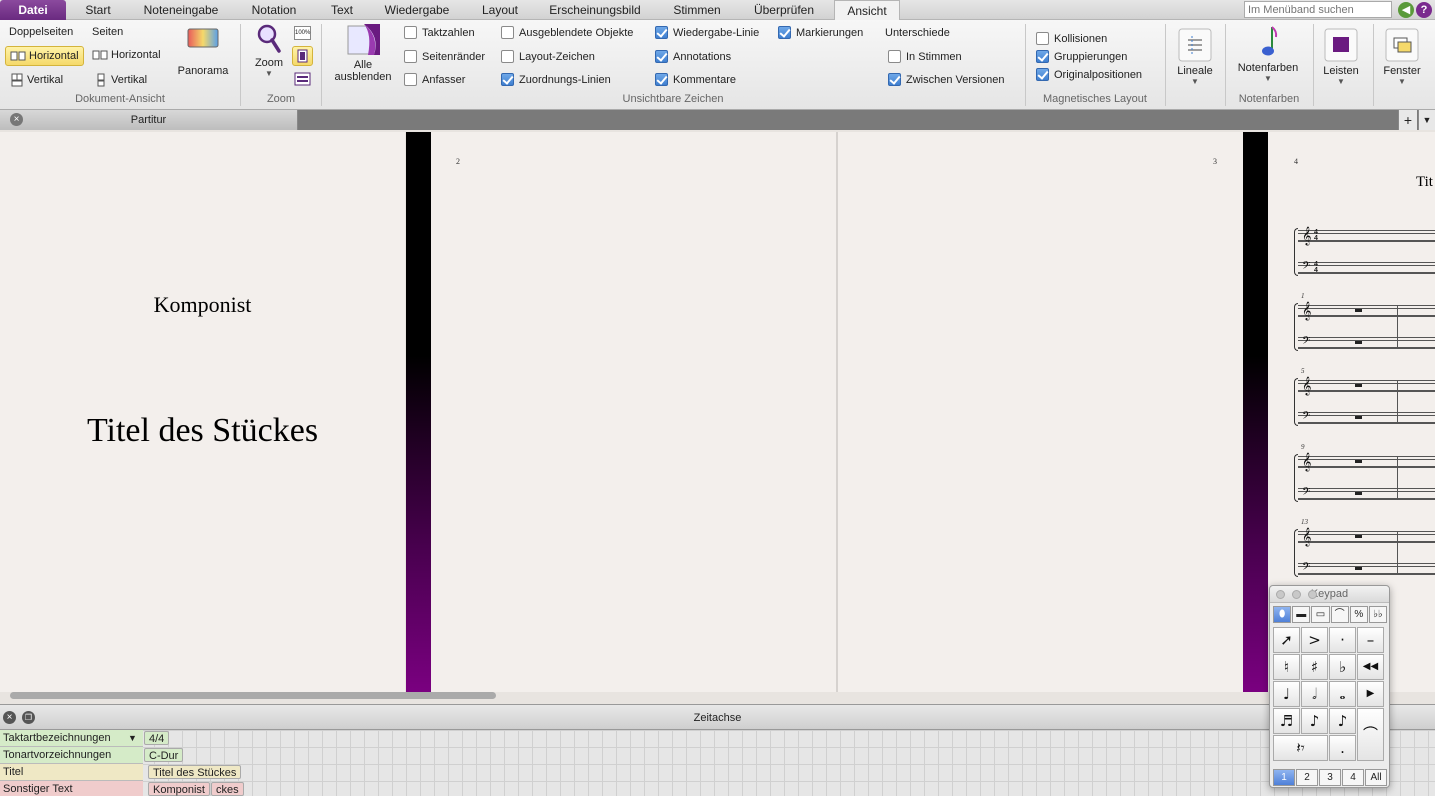 This screenshot has height=796, width=1435. What do you see at coordinates (1342, 667) in the screenshot?
I see `keypad-flat-icon: ♭` at bounding box center [1342, 667].